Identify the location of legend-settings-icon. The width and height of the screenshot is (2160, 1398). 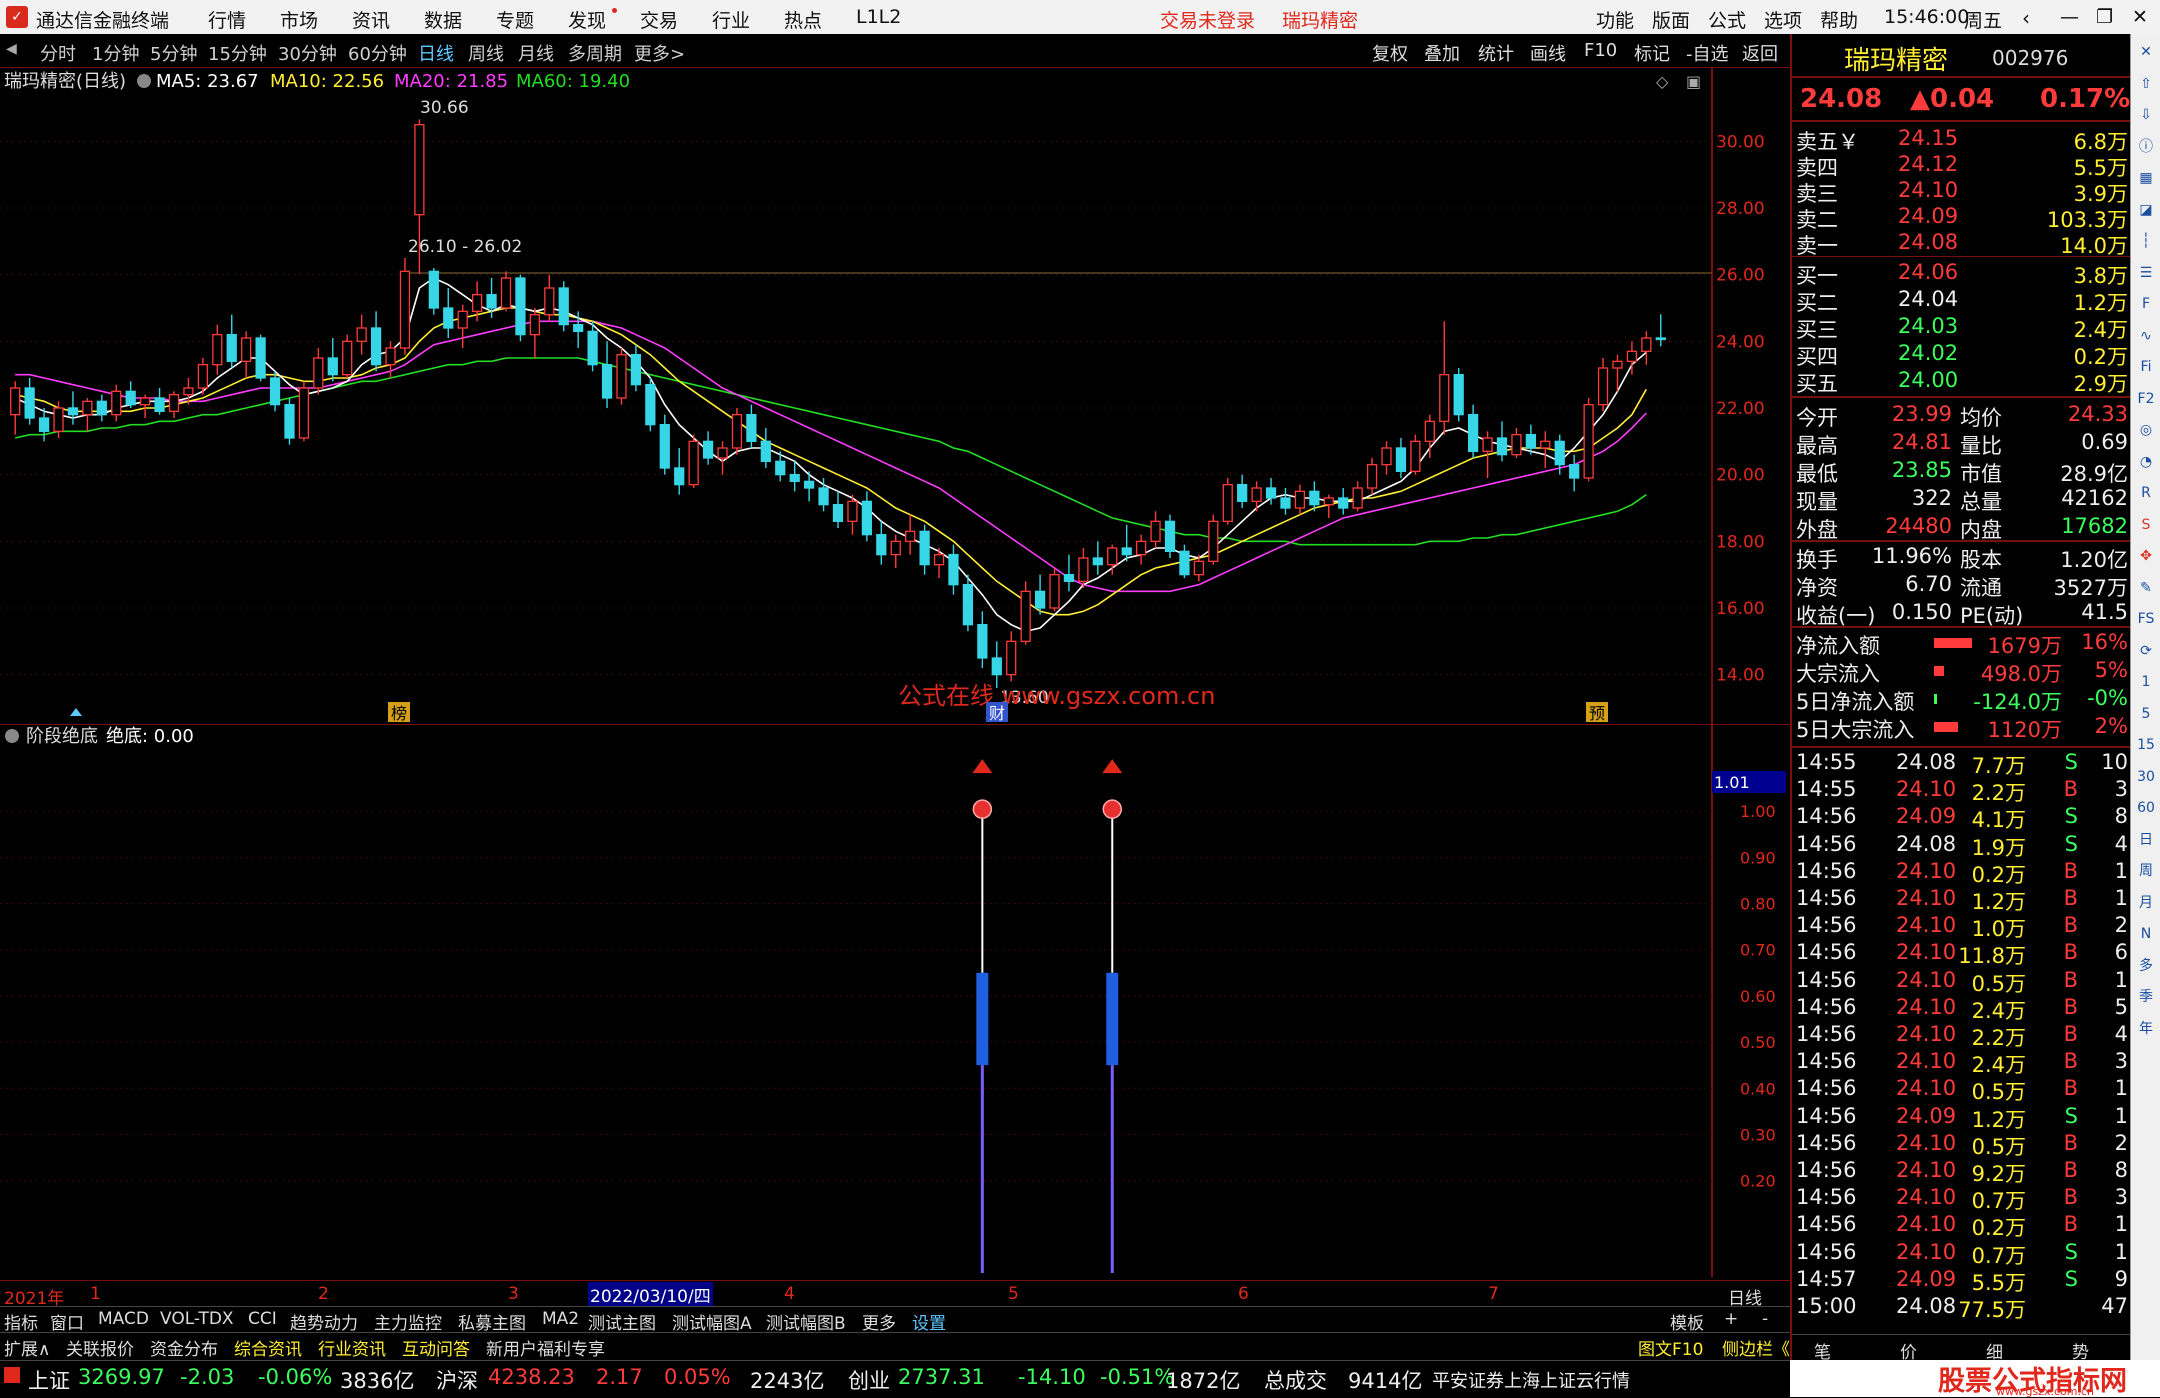
(144, 81).